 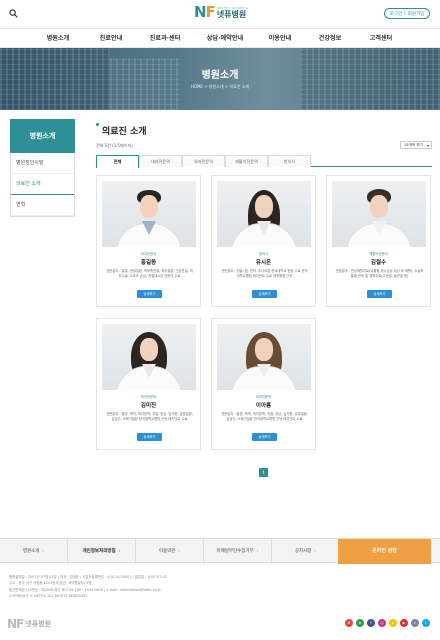 I want to click on doctor-name: 김철수, so click(x=378, y=263).